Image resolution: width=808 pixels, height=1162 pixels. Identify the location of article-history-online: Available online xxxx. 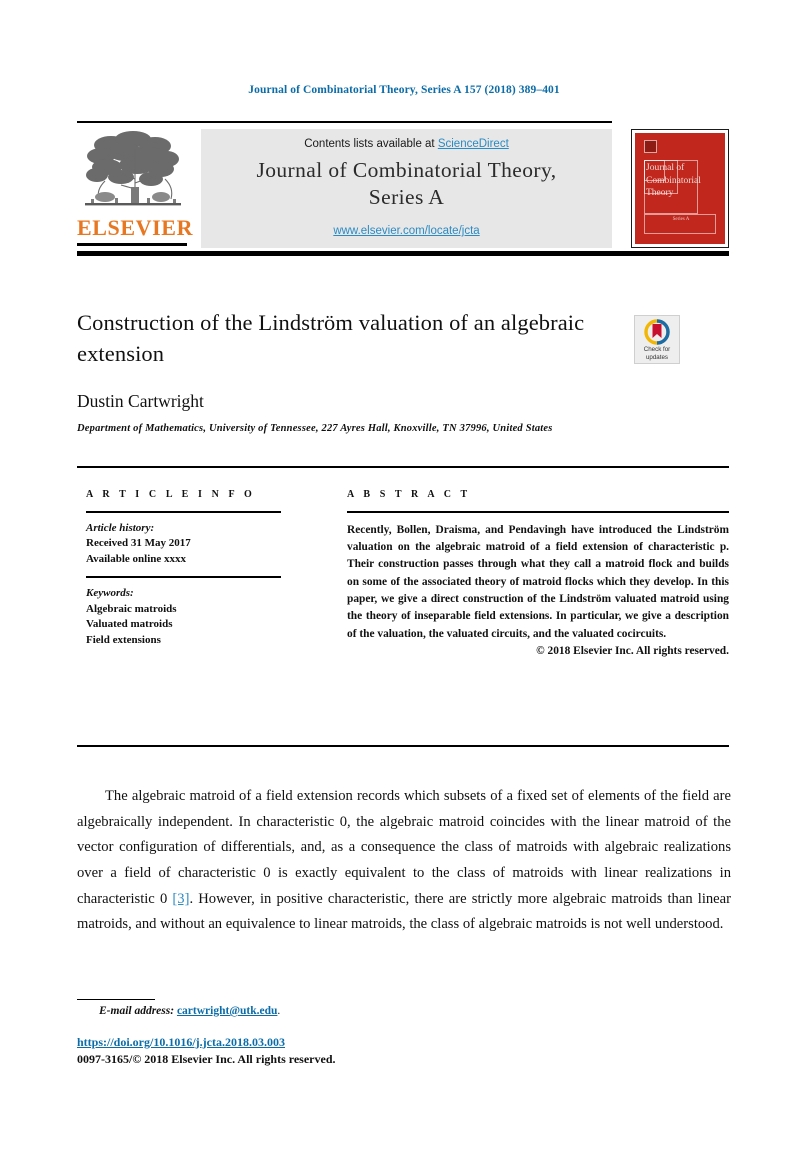
(136, 558).